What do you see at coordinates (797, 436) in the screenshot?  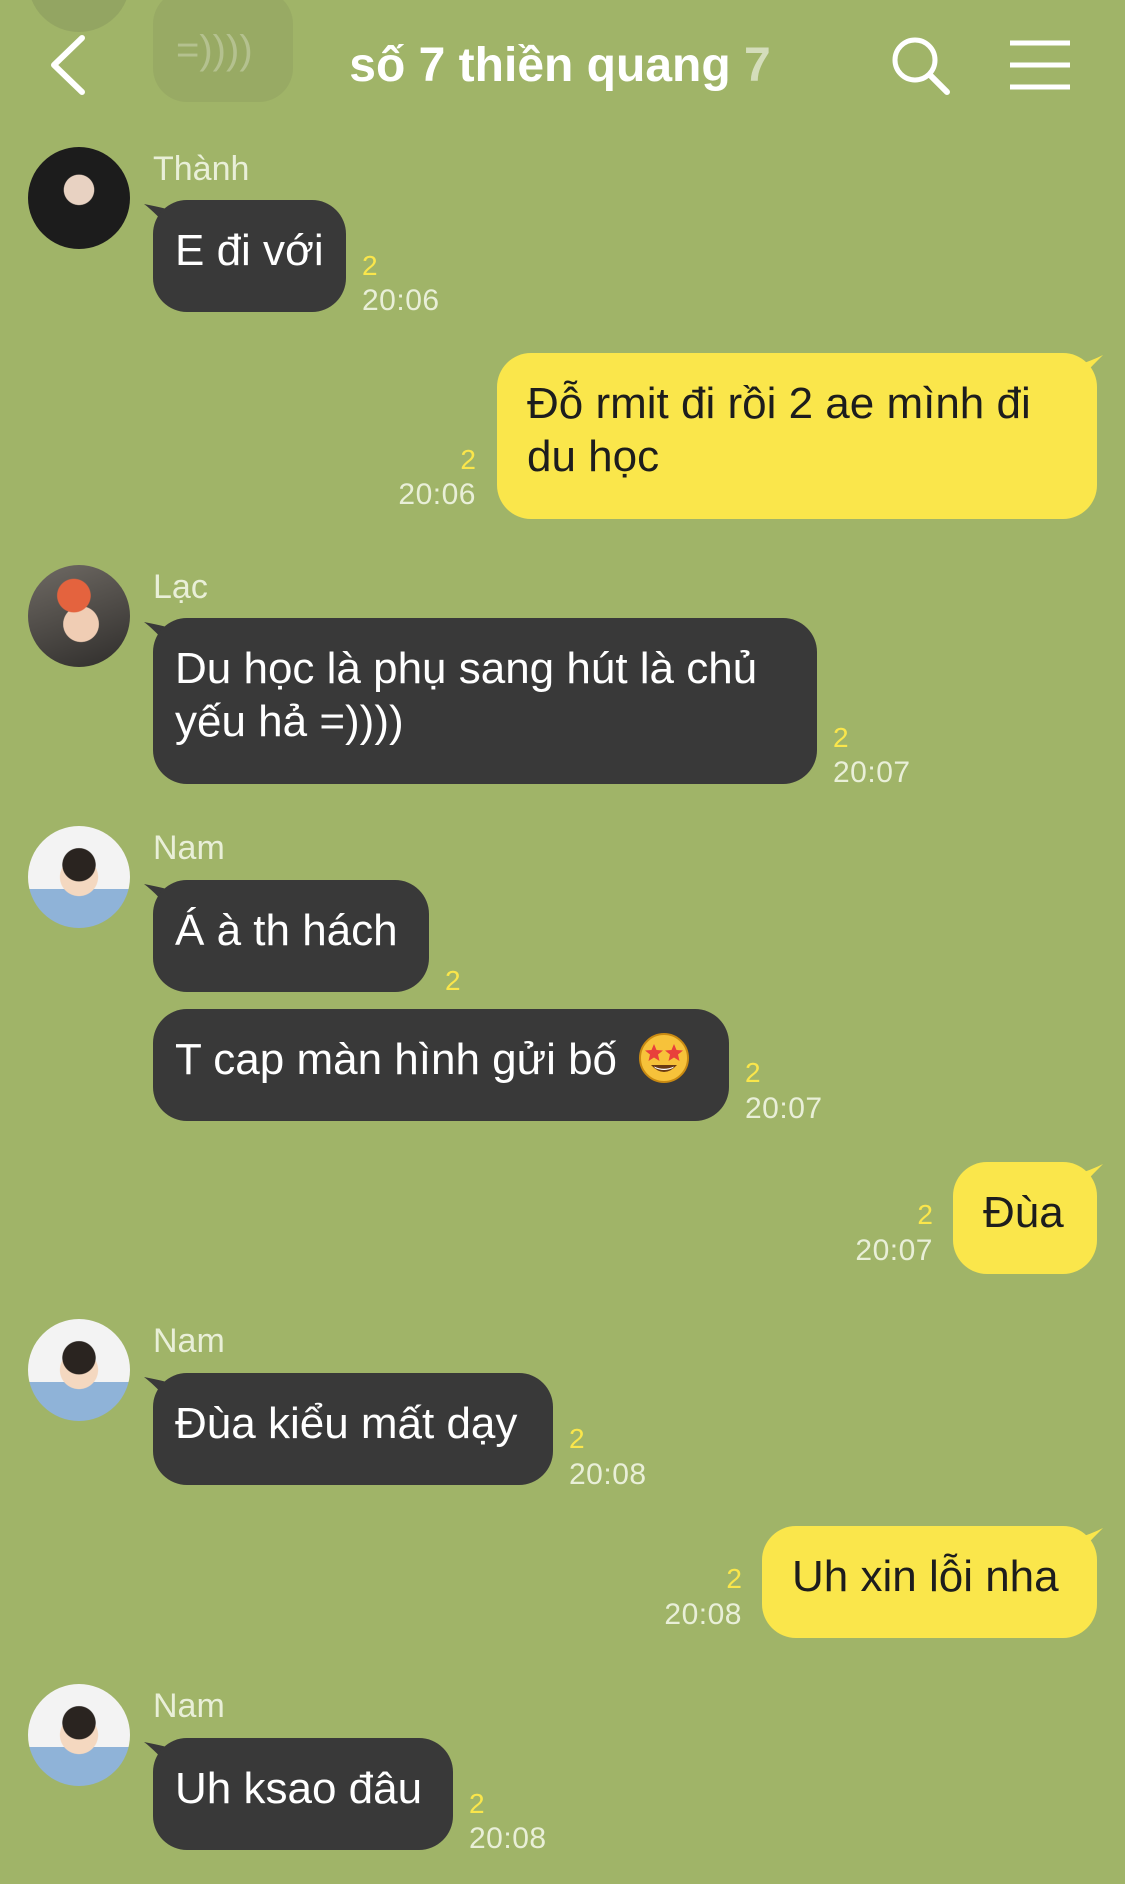 I see `message-bubble-outgoing: Đỗ rmit đi rồi 2 ae mình đi du học` at bounding box center [797, 436].